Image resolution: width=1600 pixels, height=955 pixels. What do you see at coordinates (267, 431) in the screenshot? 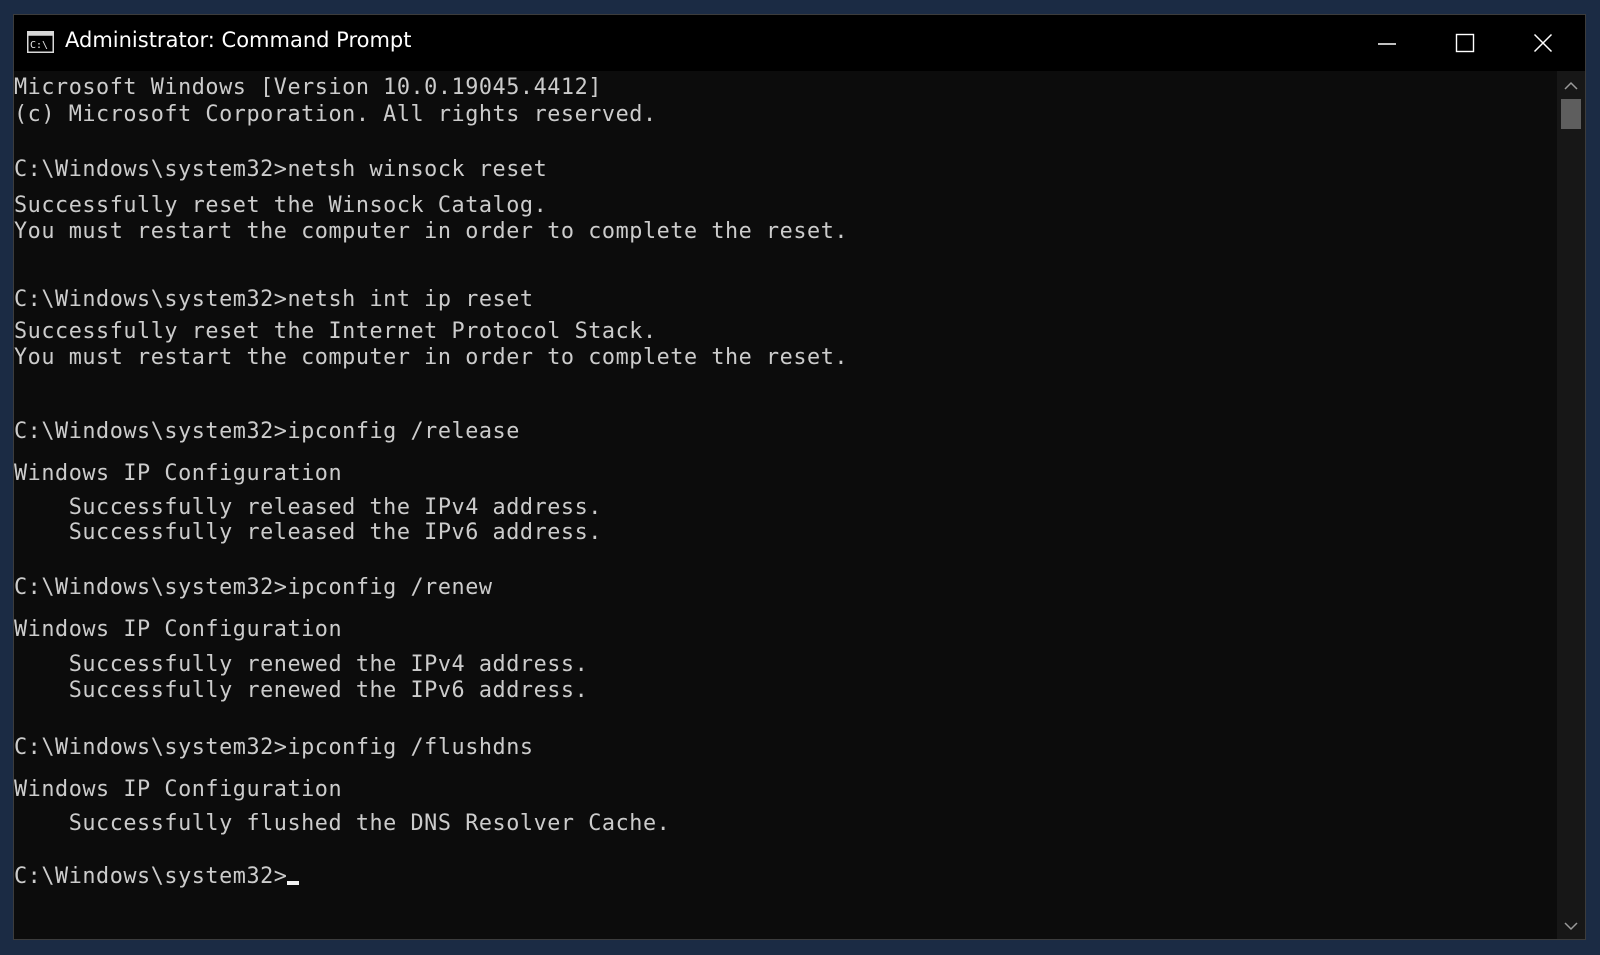
I see `console-line: C:\Windows\system32>ipconfig /release` at bounding box center [267, 431].